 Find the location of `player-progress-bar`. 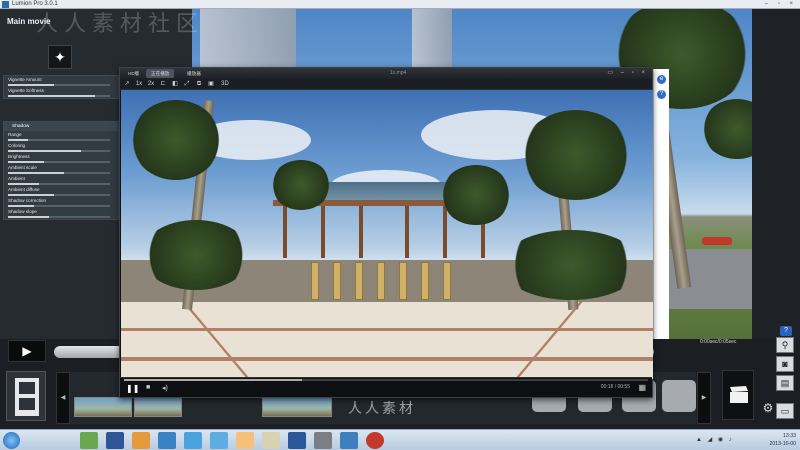

player-progress-bar is located at coordinates (386, 380).